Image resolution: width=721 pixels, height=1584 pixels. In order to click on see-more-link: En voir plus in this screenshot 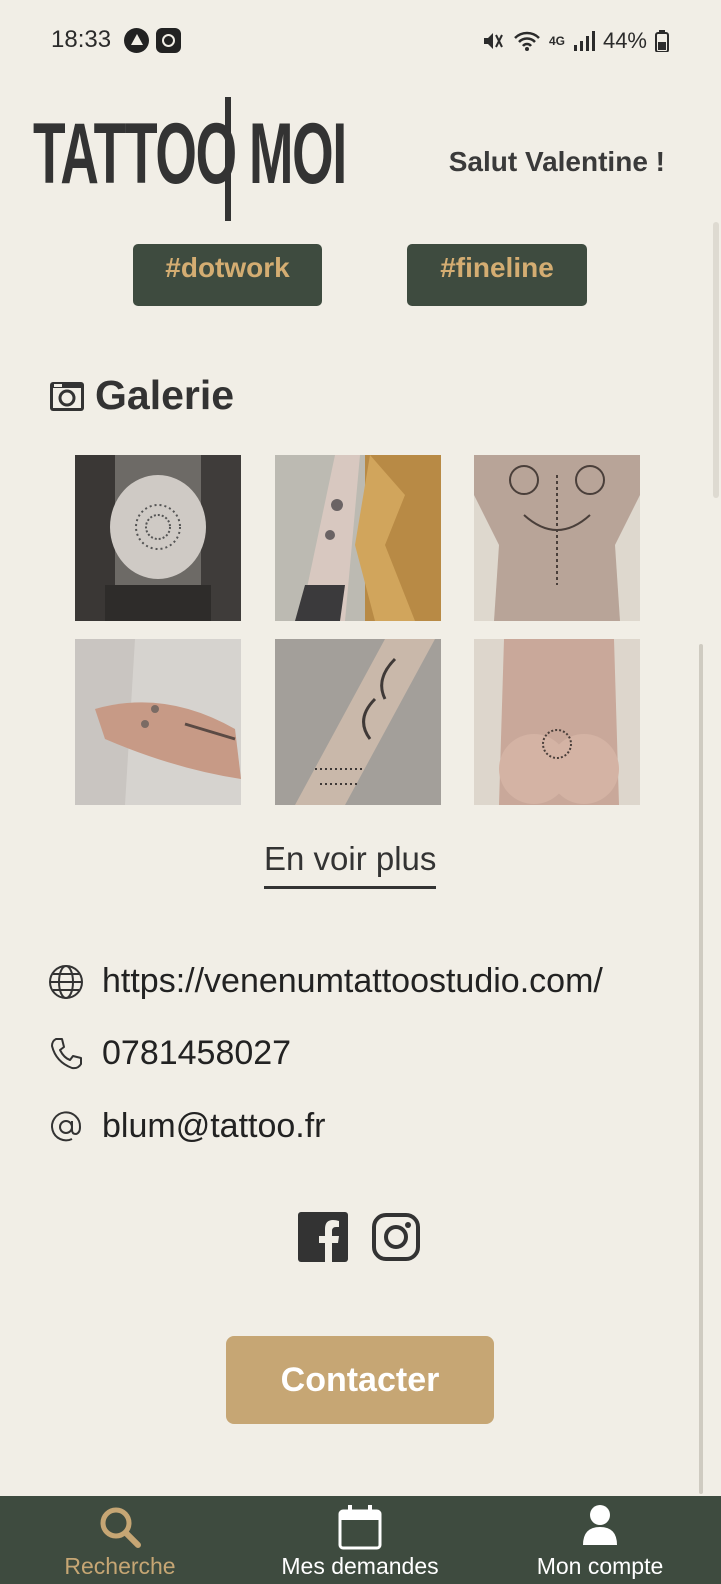, I will do `click(350, 864)`.